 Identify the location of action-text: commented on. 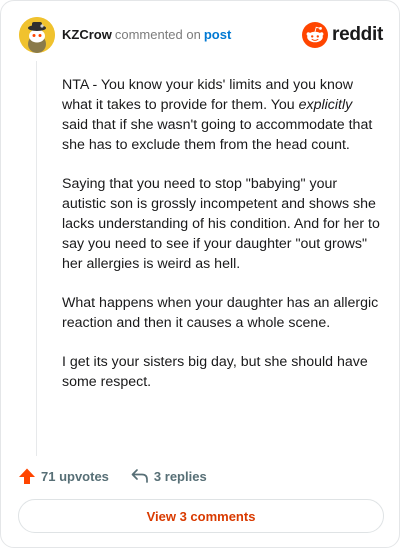
(157, 34).